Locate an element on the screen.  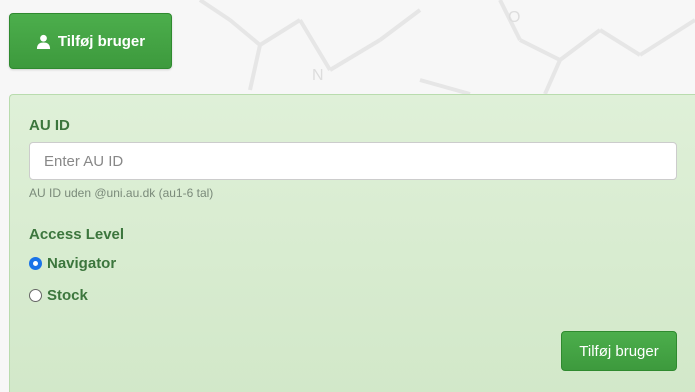
access-option-stock: Stock is located at coordinates (58, 295).